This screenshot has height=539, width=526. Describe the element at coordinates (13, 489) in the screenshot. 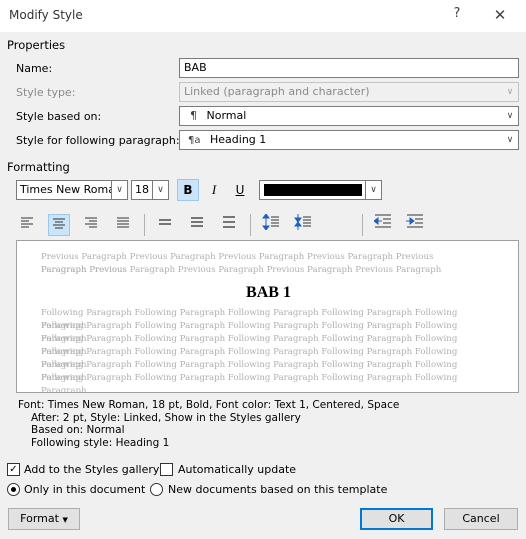

I see `only-this-document-radio` at that location.